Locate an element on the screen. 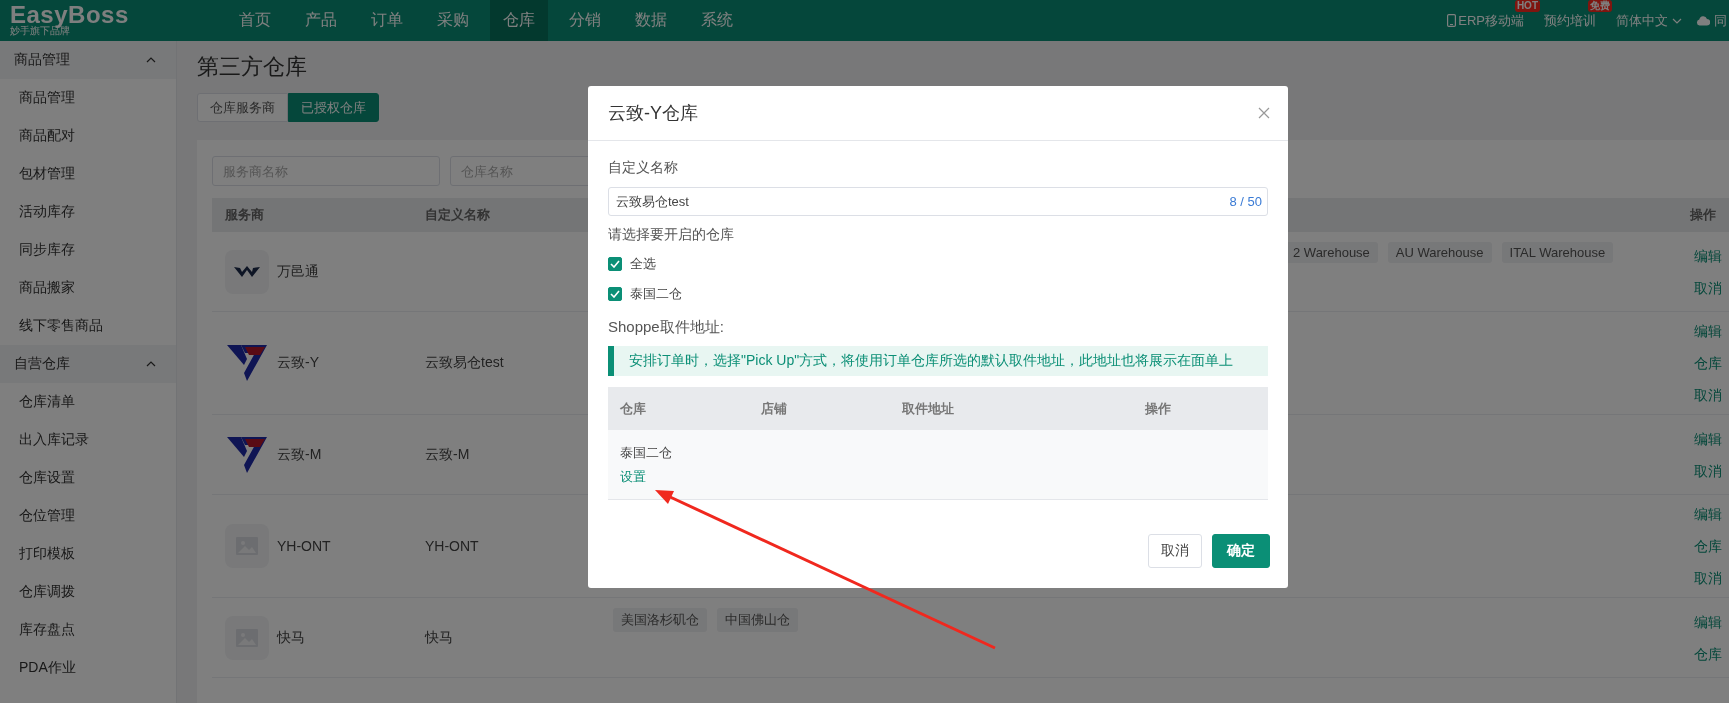 The height and width of the screenshot is (703, 1729). sidebar-item: 线下零售商品 is located at coordinates (88, 326).